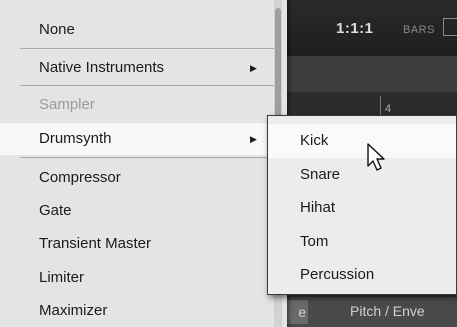 The image size is (457, 327). I want to click on menu-item-label: Gate, so click(55, 210).